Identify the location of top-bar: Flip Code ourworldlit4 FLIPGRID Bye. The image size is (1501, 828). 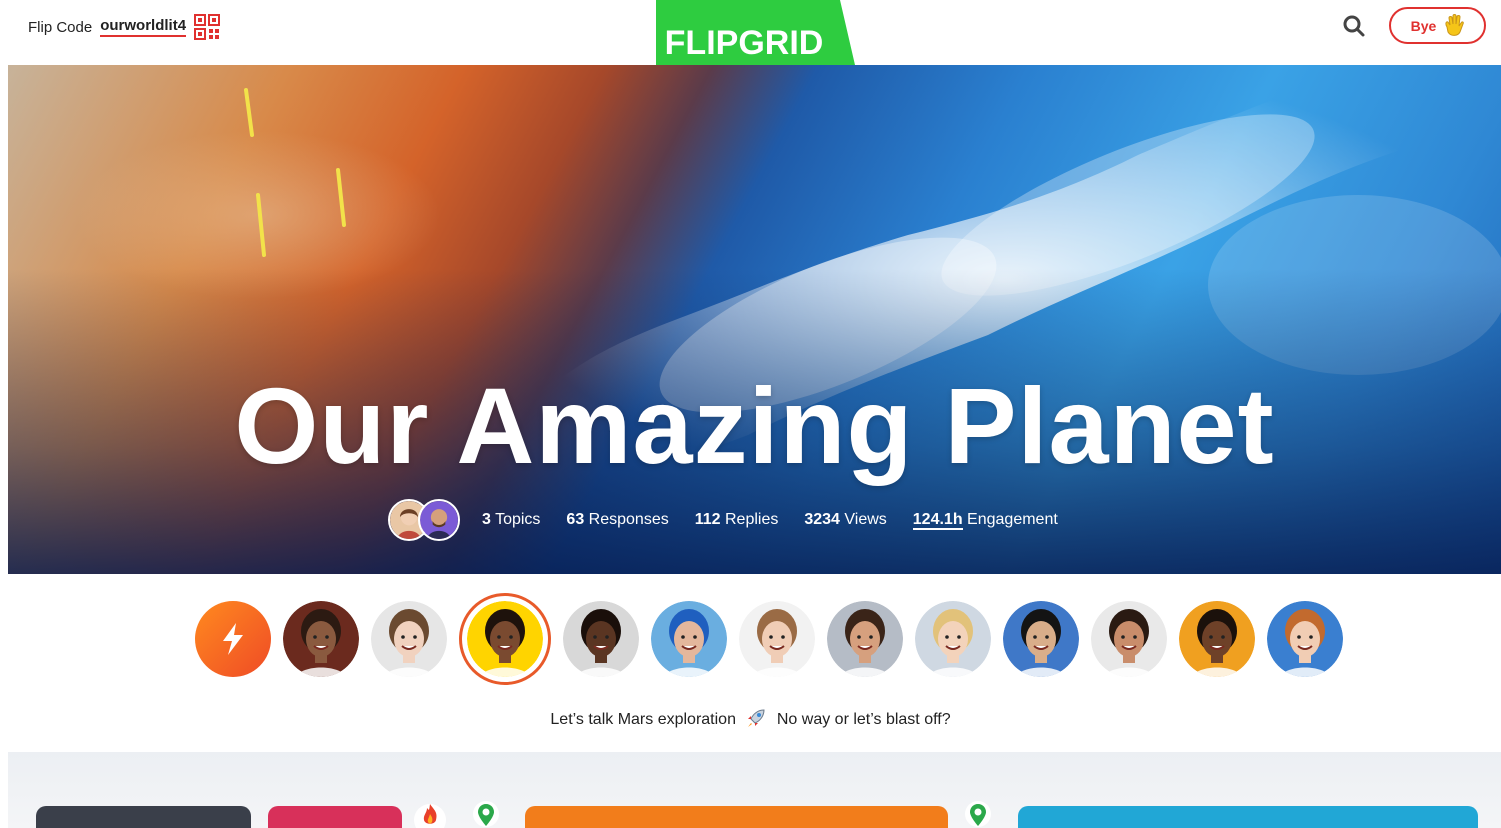
(750, 58).